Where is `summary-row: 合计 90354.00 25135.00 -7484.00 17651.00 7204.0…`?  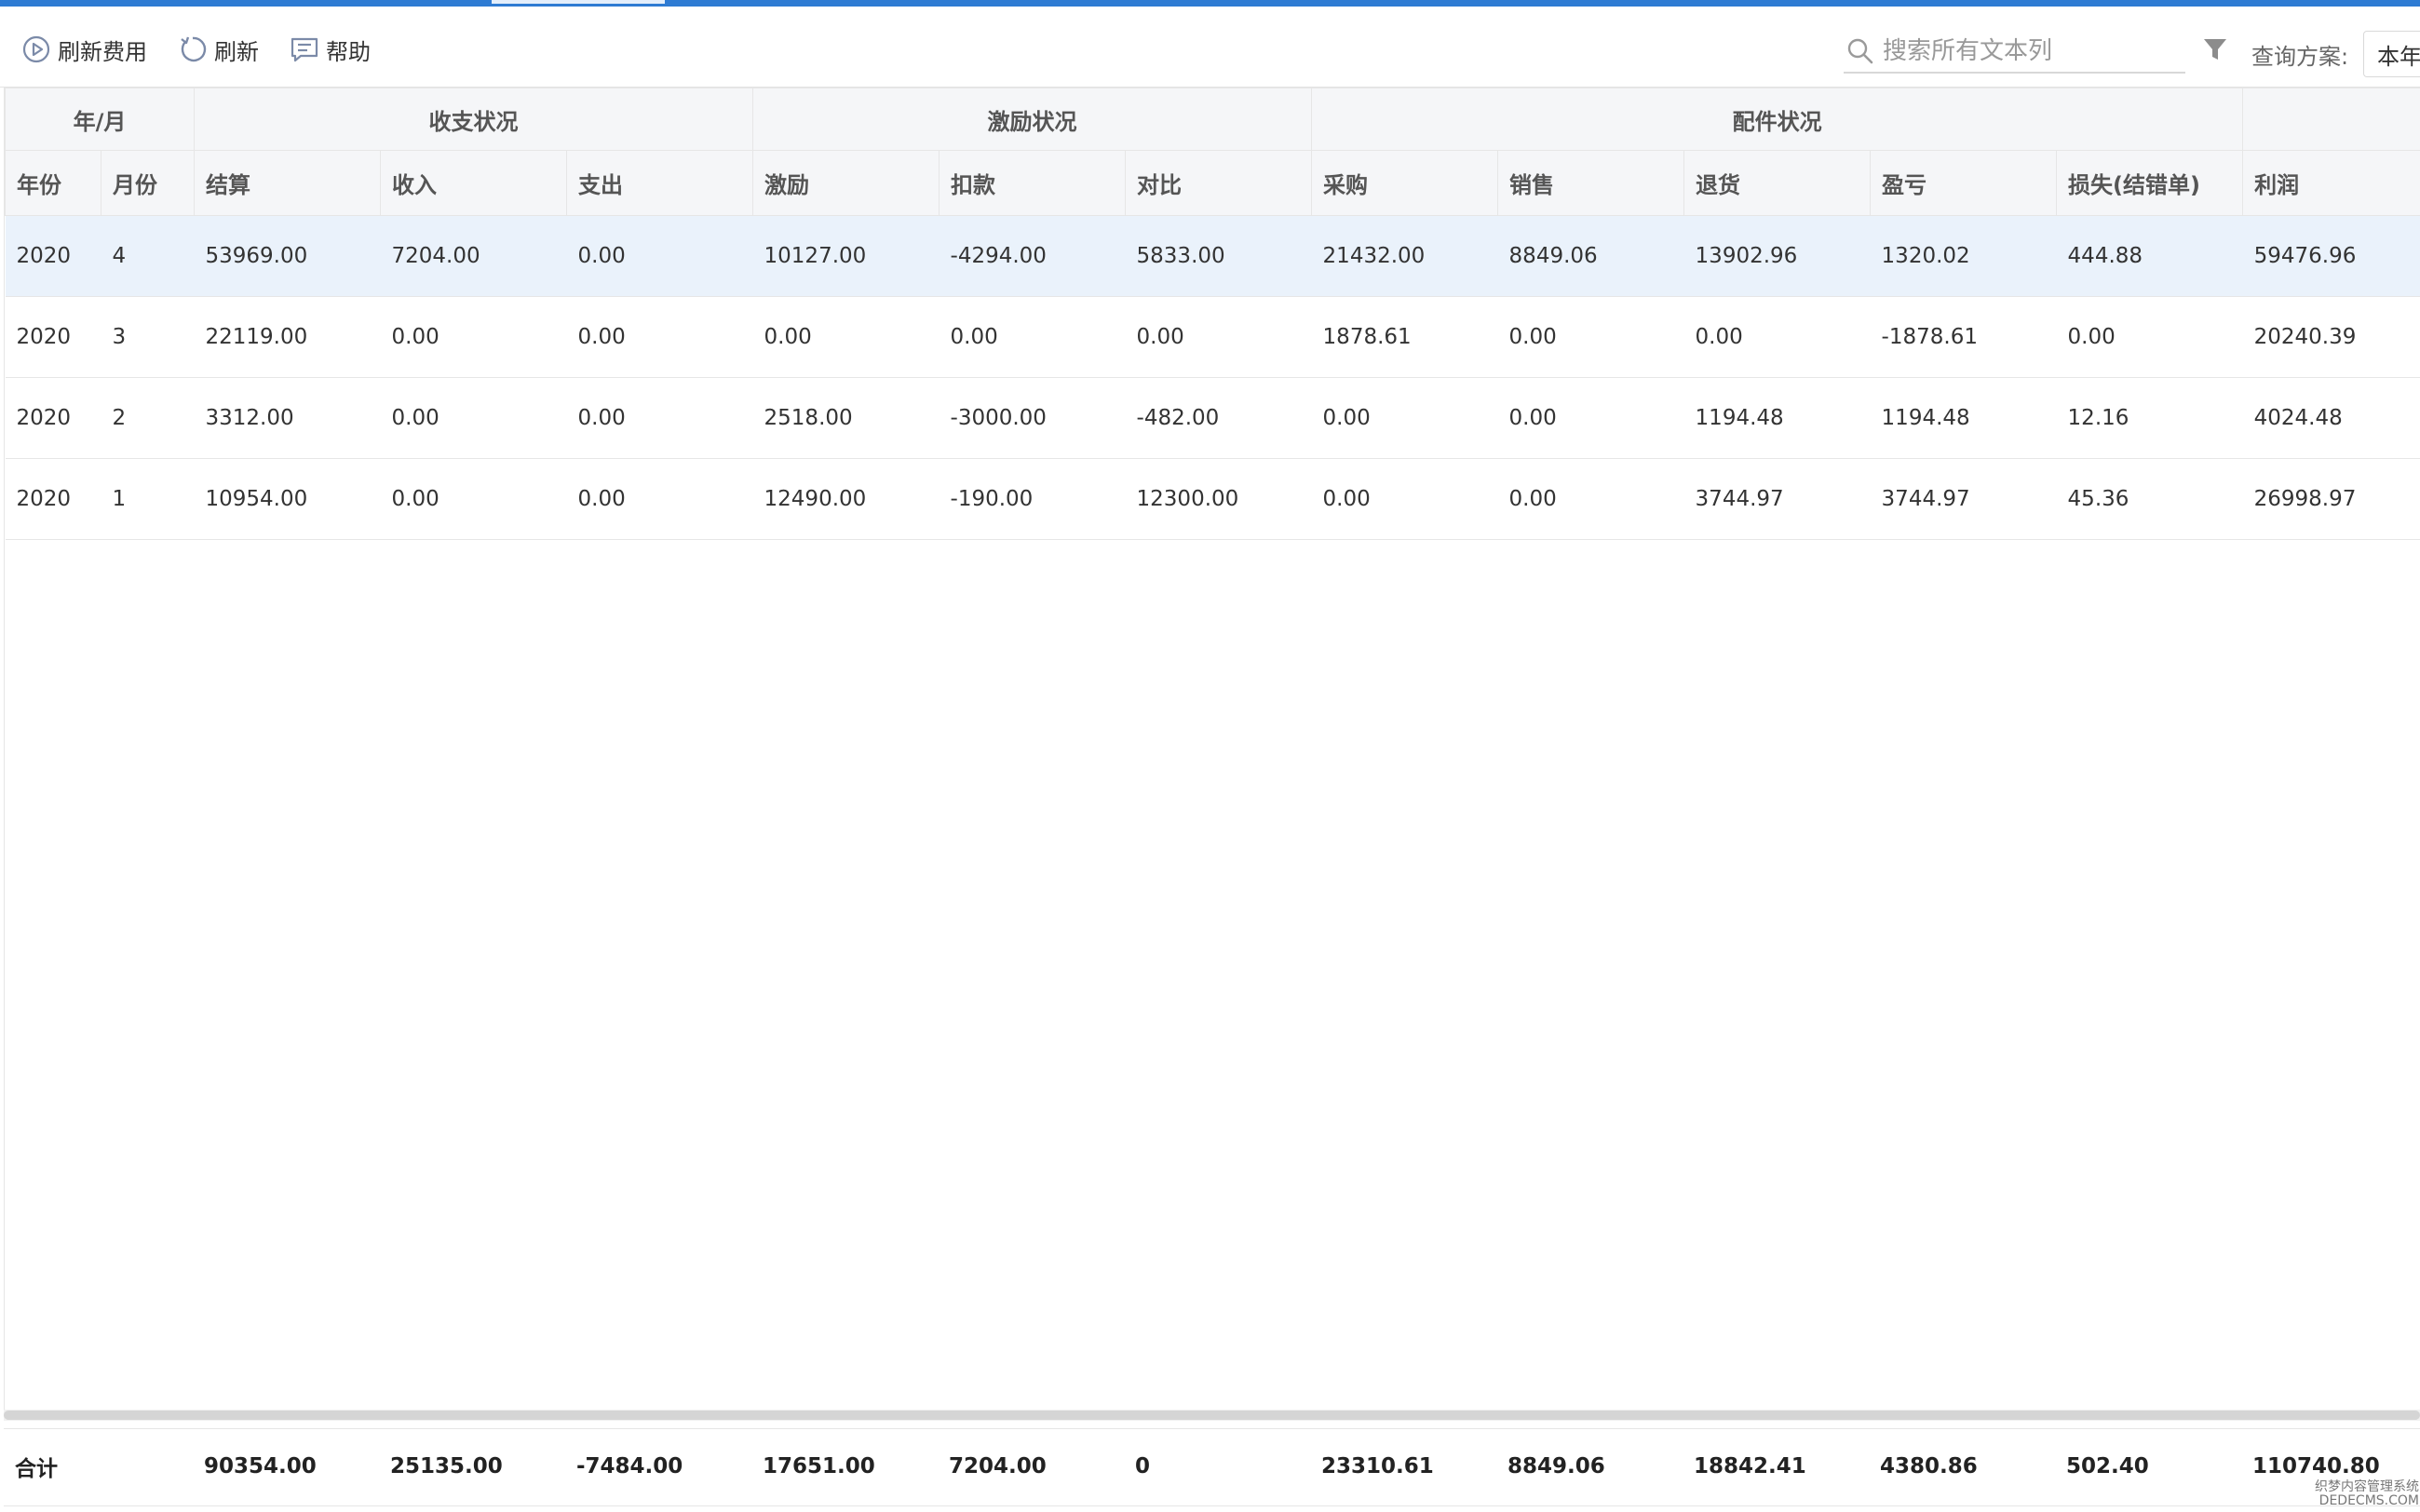 summary-row: 合计 90354.00 25135.00 -7484.00 17651.00 7204.0… is located at coordinates (1212, 1466).